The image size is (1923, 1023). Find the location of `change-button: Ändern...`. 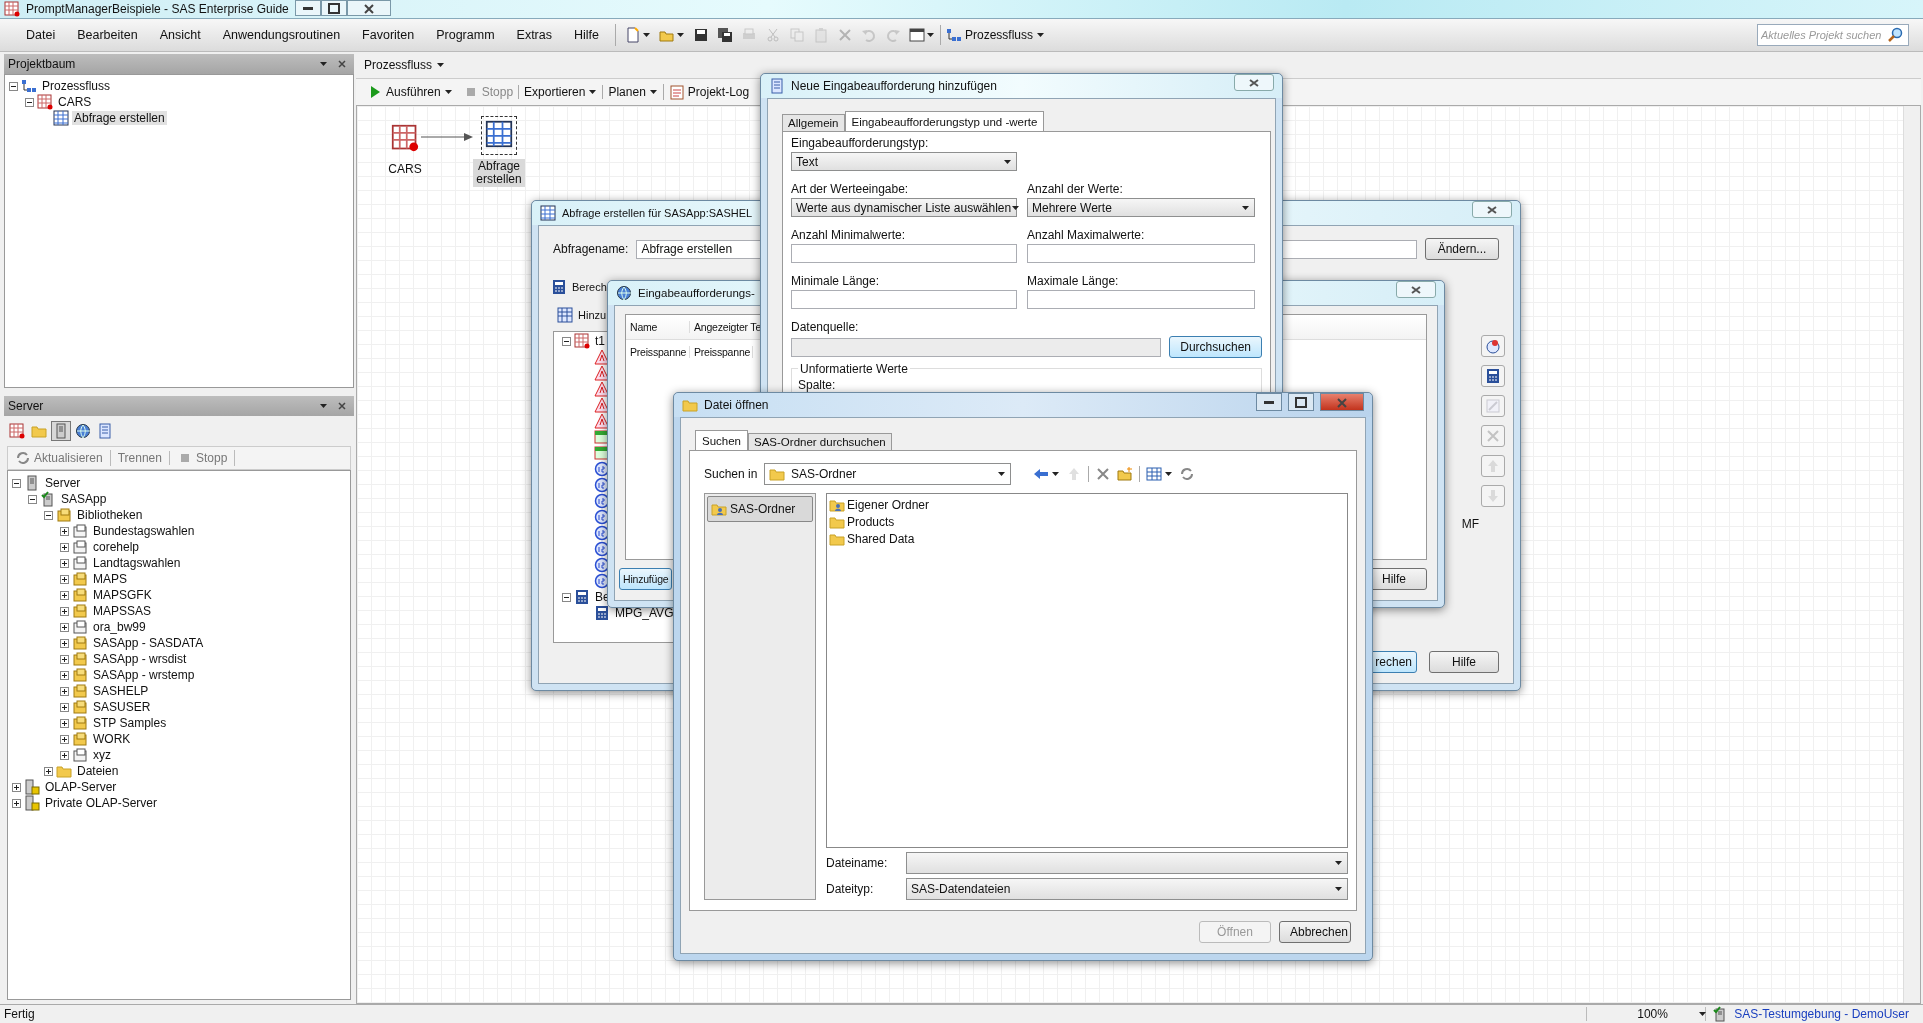

change-button: Ändern... is located at coordinates (1462, 249).